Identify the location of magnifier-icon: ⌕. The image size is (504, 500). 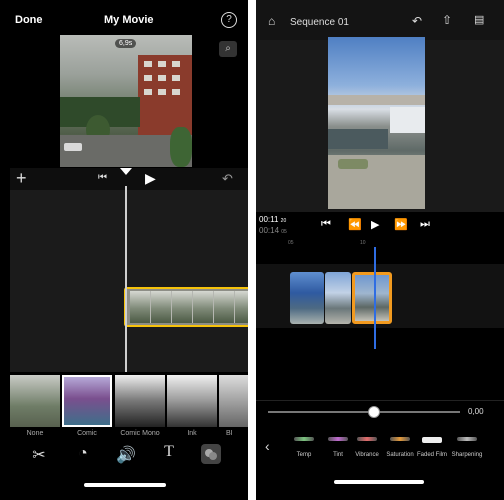
(228, 49).